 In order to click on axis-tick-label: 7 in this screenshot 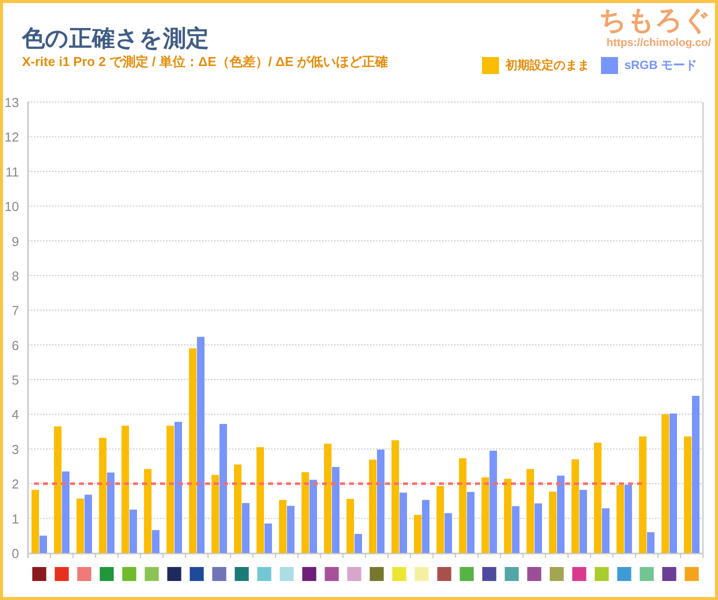, I will do `click(15, 310)`.